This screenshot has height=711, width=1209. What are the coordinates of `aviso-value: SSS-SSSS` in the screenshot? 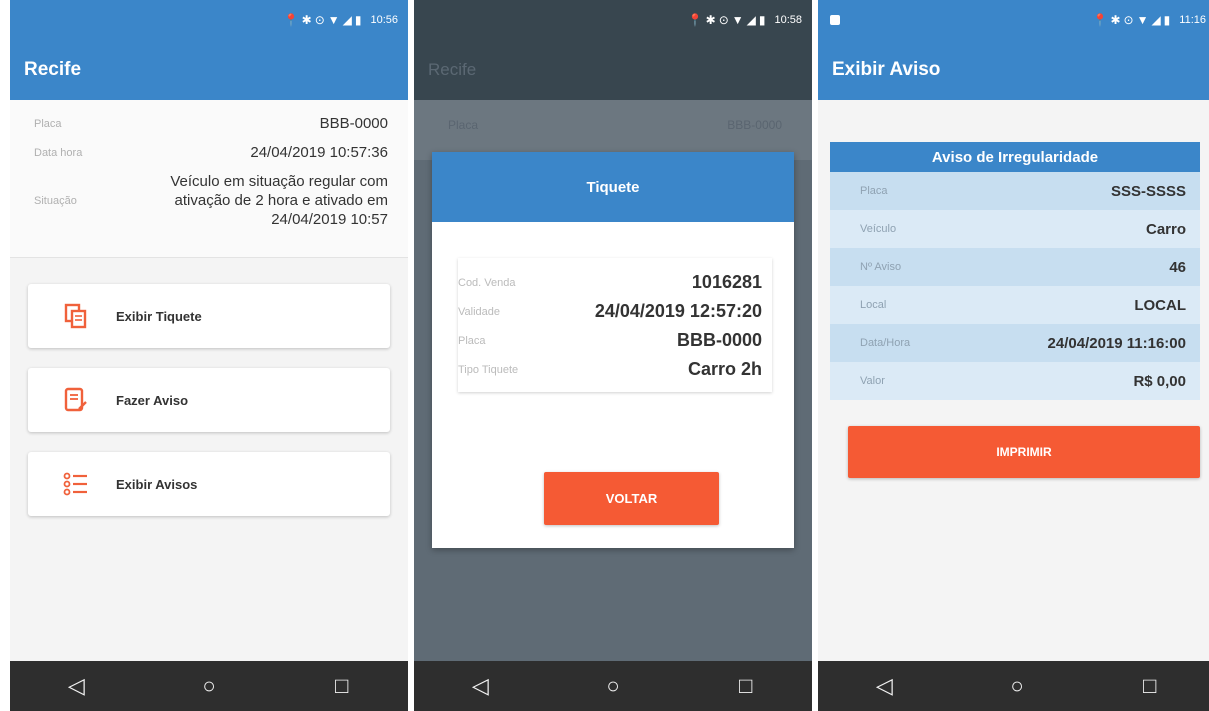 It's located at (1148, 191).